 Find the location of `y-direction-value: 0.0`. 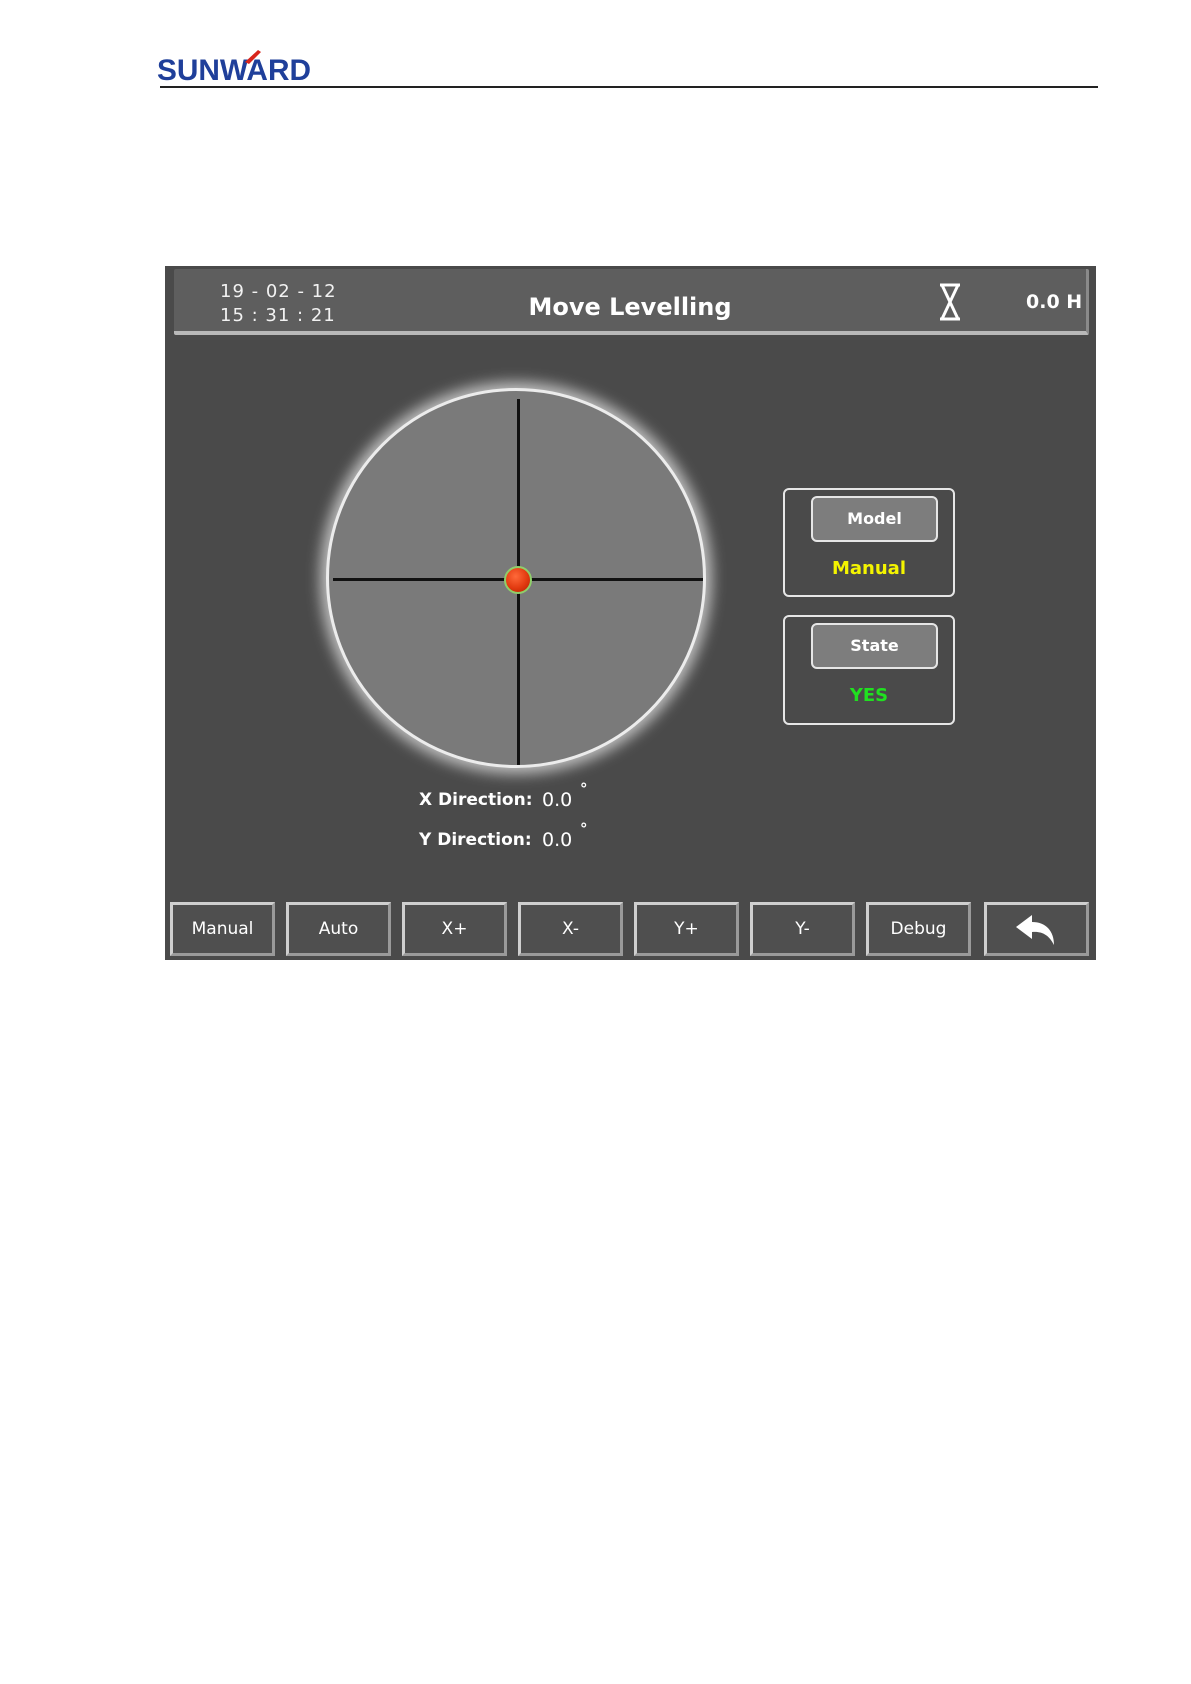

y-direction-value: 0.0 is located at coordinates (557, 840).